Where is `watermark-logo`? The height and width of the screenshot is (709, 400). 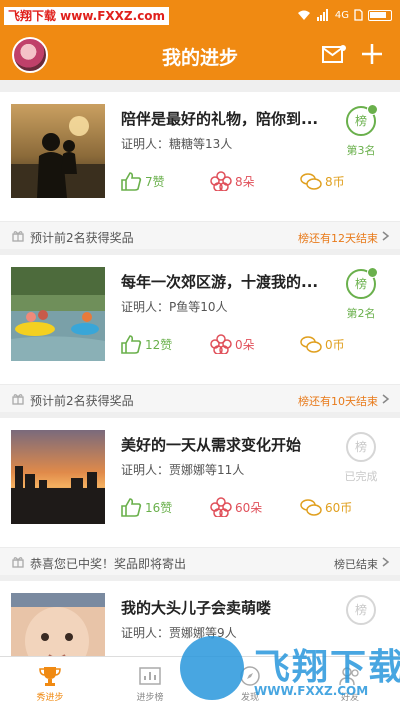
watermark-logo is located at coordinates (212, 668).